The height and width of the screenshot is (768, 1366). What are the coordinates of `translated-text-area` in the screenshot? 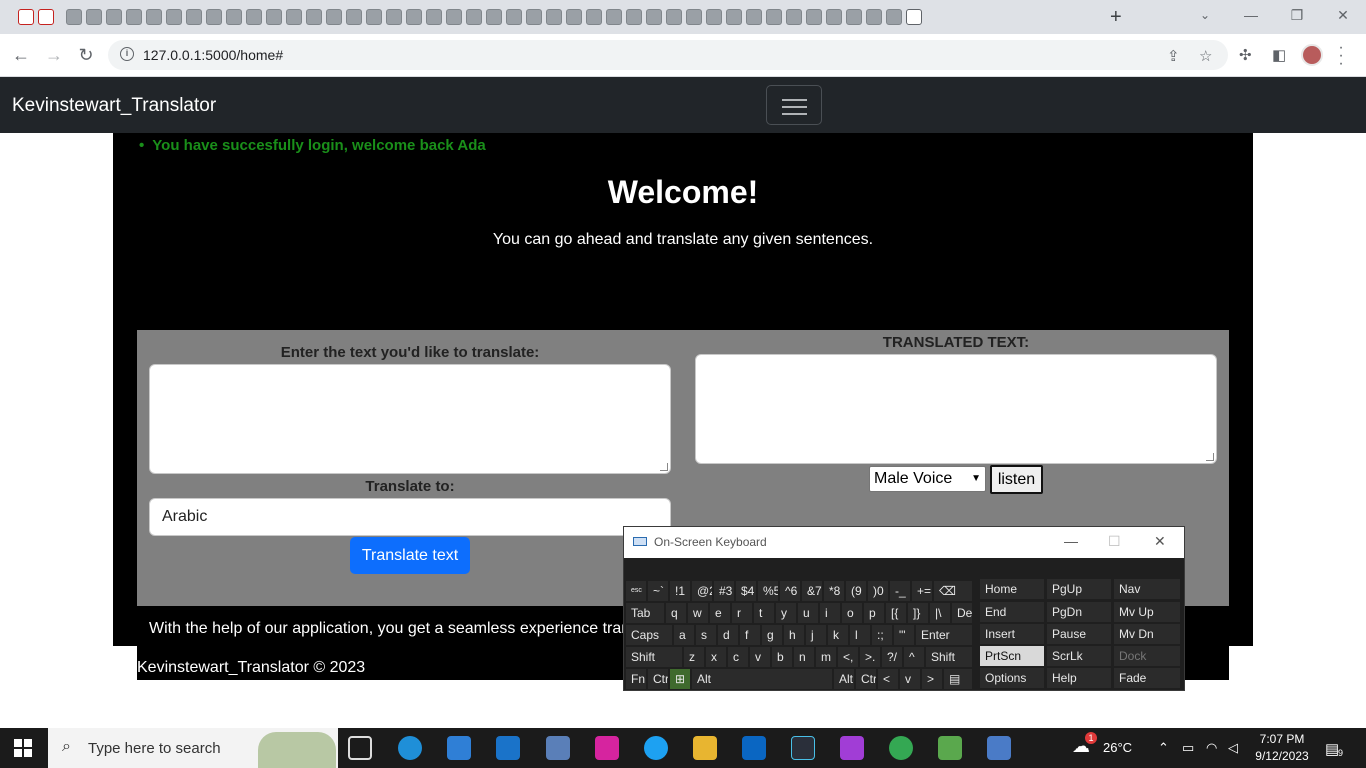 It's located at (956, 409).